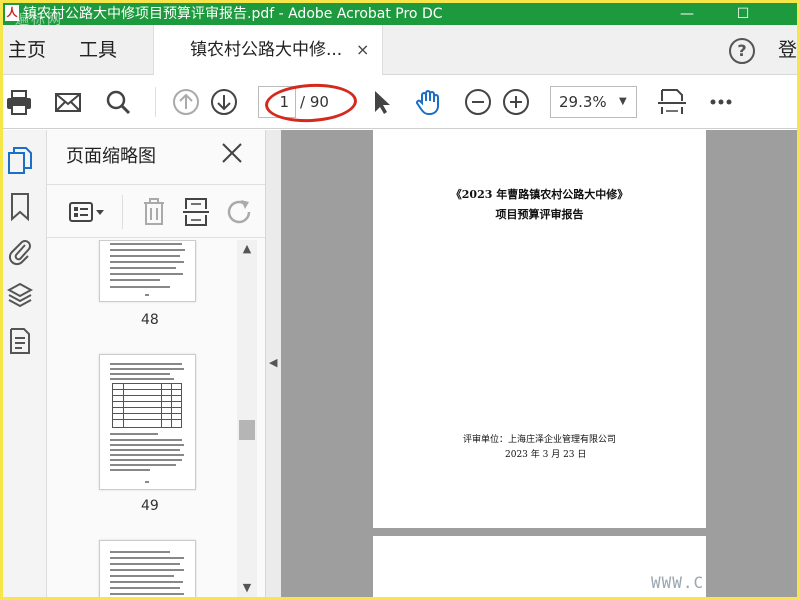 The width and height of the screenshot is (800, 600). Describe the element at coordinates (539, 214) in the screenshot. I see `document-subtitle: 项目预算评审报告` at that location.